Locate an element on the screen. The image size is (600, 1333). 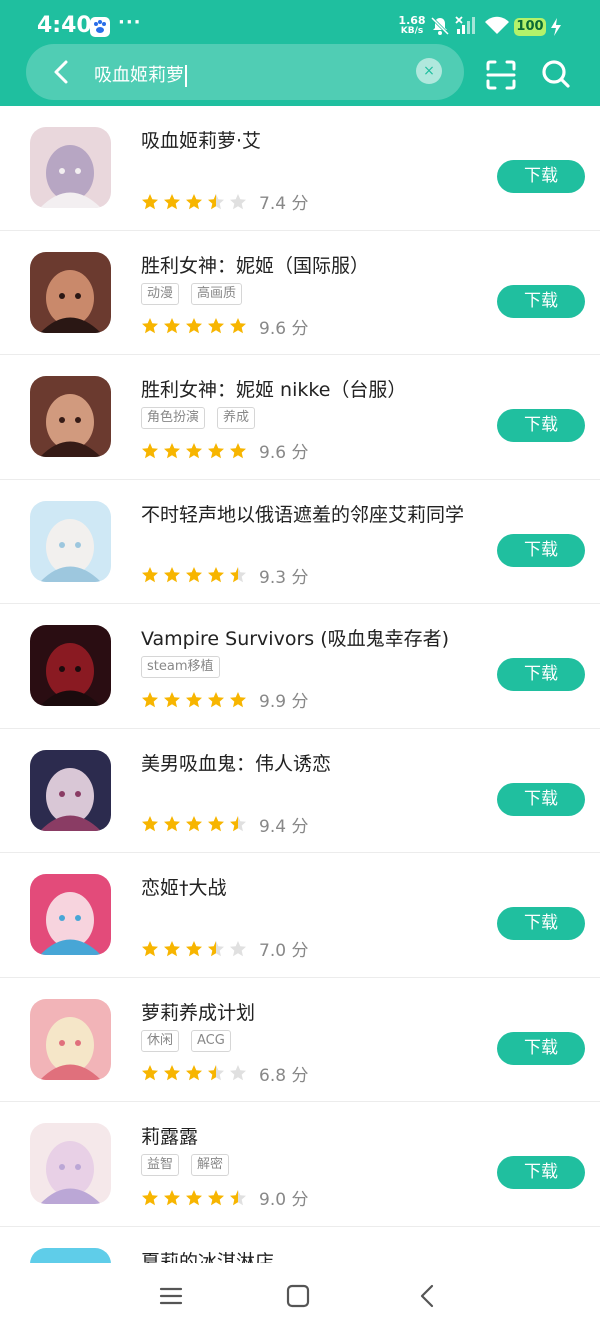
search-input: 吸血姬莉萝 is located at coordinates (140, 74).